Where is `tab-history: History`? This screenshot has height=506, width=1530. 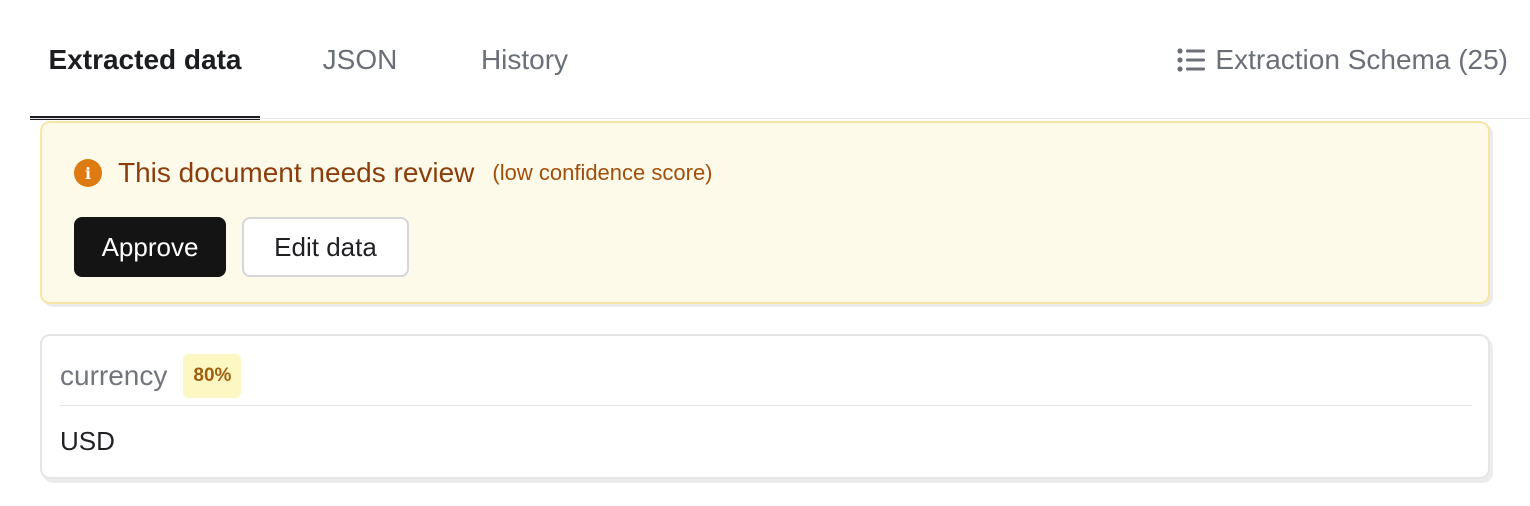
tab-history: History is located at coordinates (524, 60).